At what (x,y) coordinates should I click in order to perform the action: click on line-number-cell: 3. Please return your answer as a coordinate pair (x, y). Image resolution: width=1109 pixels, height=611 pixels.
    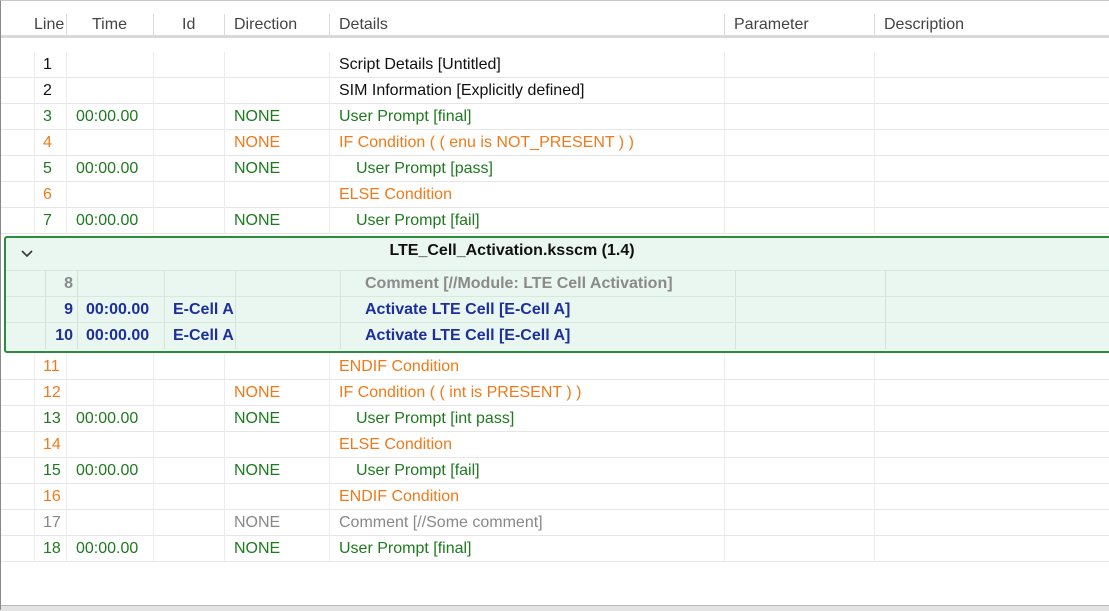
    Looking at the image, I should click on (47, 116).